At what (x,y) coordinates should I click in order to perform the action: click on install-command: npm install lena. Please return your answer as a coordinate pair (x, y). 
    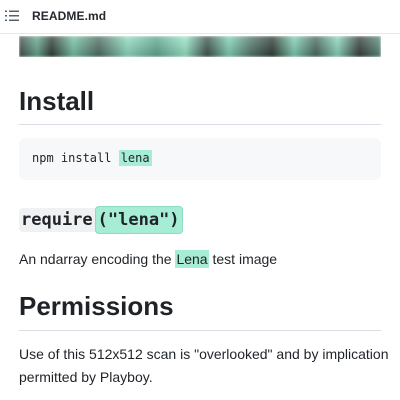
    Looking at the image, I should click on (92, 158).